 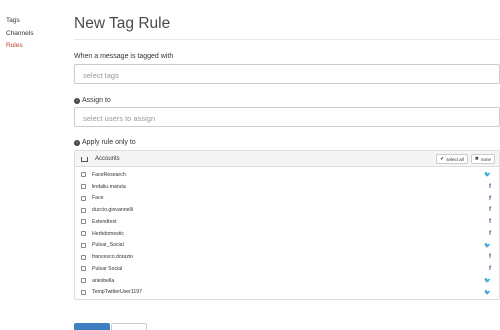 What do you see at coordinates (107, 158) in the screenshot?
I see `accounts-title: Accounts` at bounding box center [107, 158].